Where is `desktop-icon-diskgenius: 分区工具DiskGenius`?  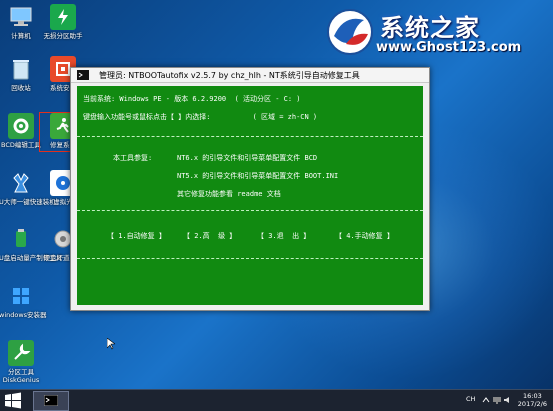
desktop-icon-diskgenius: 分区工具DiskGenius is located at coordinates (21, 362).